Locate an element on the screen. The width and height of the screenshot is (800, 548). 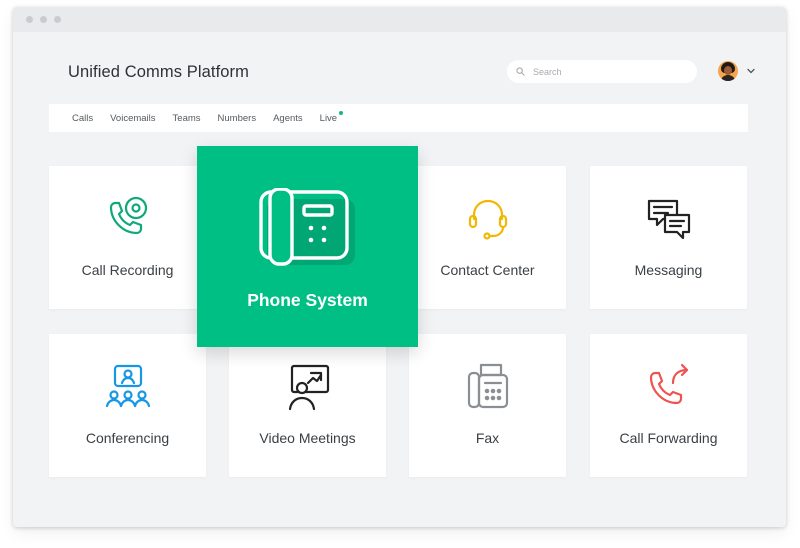
tile-video-meetings: Video Meetings is located at coordinates (307, 405).